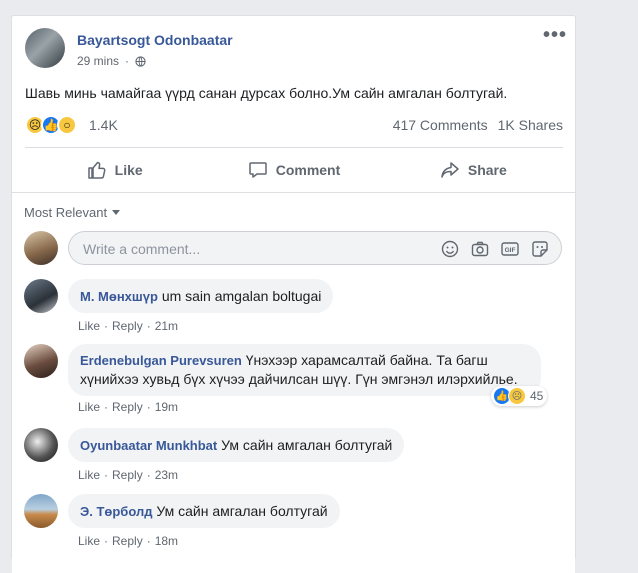 Image resolution: width=638 pixels, height=573 pixels. What do you see at coordinates (41, 248) in the screenshot?
I see `current-user-avatar` at bounding box center [41, 248].